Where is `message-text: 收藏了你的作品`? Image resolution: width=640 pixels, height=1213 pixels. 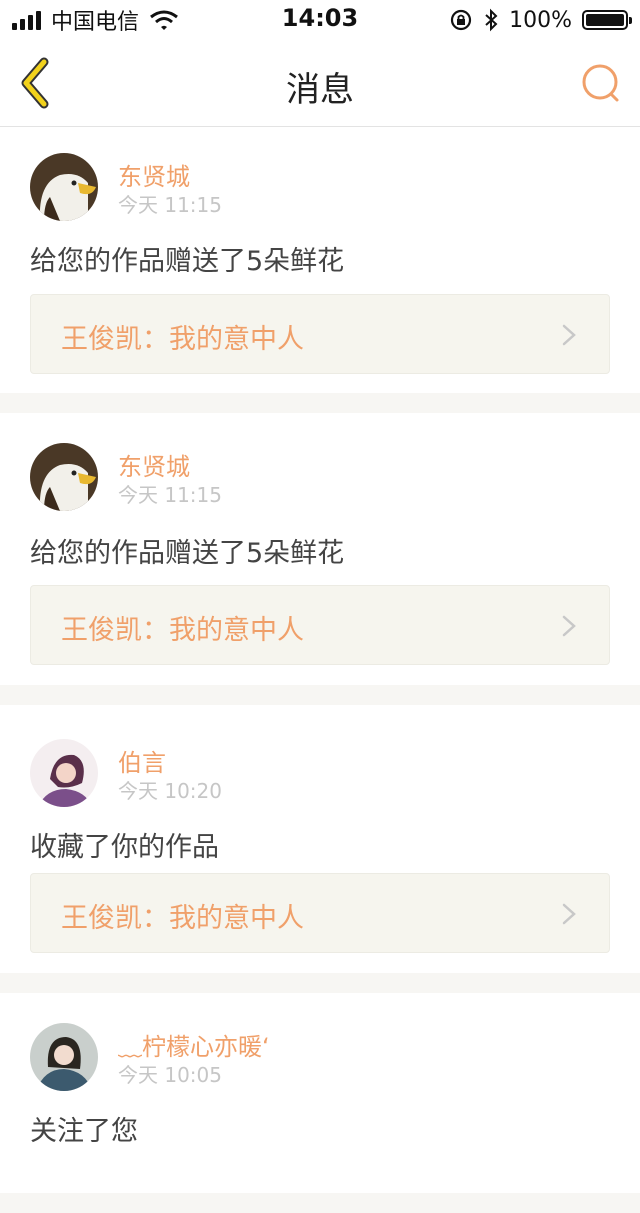
message-text: 收藏了你的作品 is located at coordinates (124, 847).